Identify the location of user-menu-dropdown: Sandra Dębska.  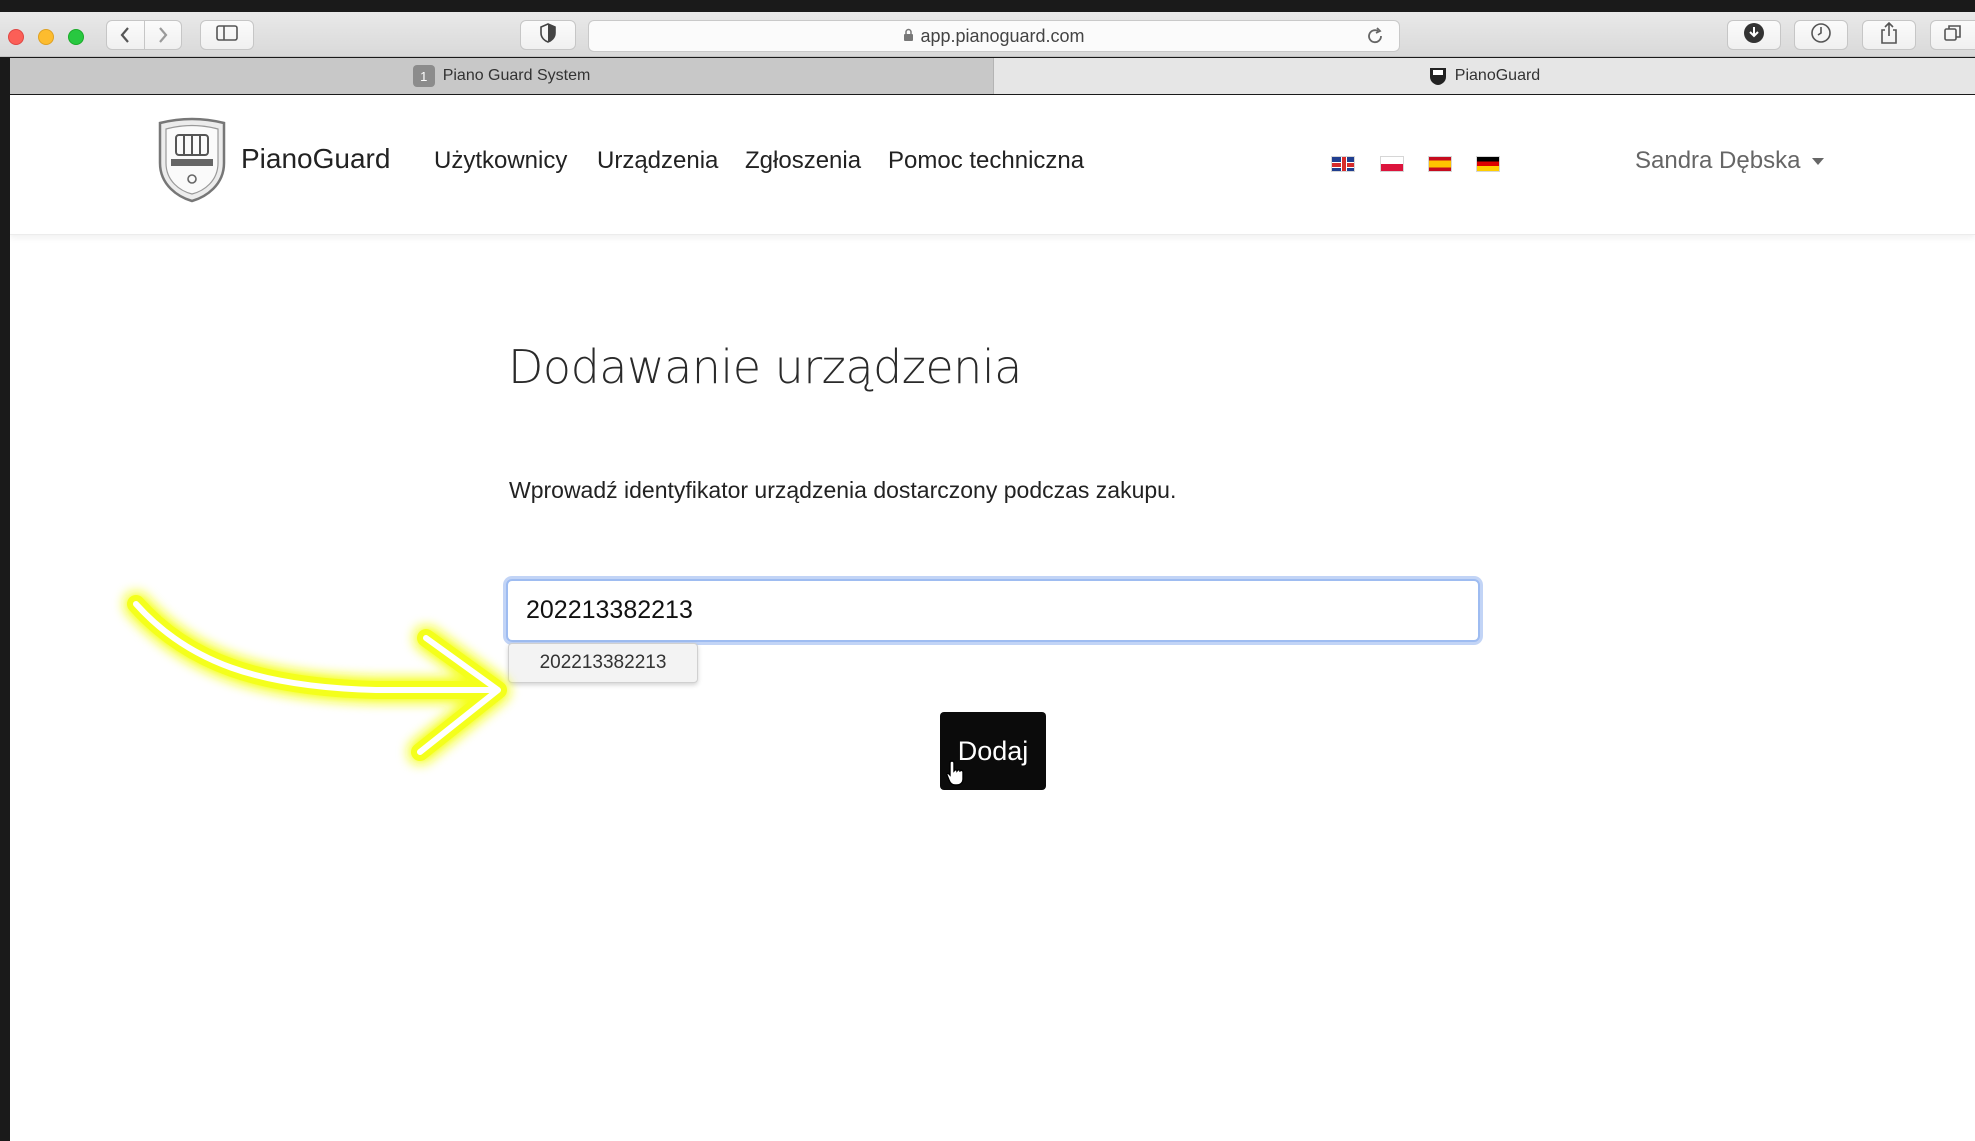
(1730, 161).